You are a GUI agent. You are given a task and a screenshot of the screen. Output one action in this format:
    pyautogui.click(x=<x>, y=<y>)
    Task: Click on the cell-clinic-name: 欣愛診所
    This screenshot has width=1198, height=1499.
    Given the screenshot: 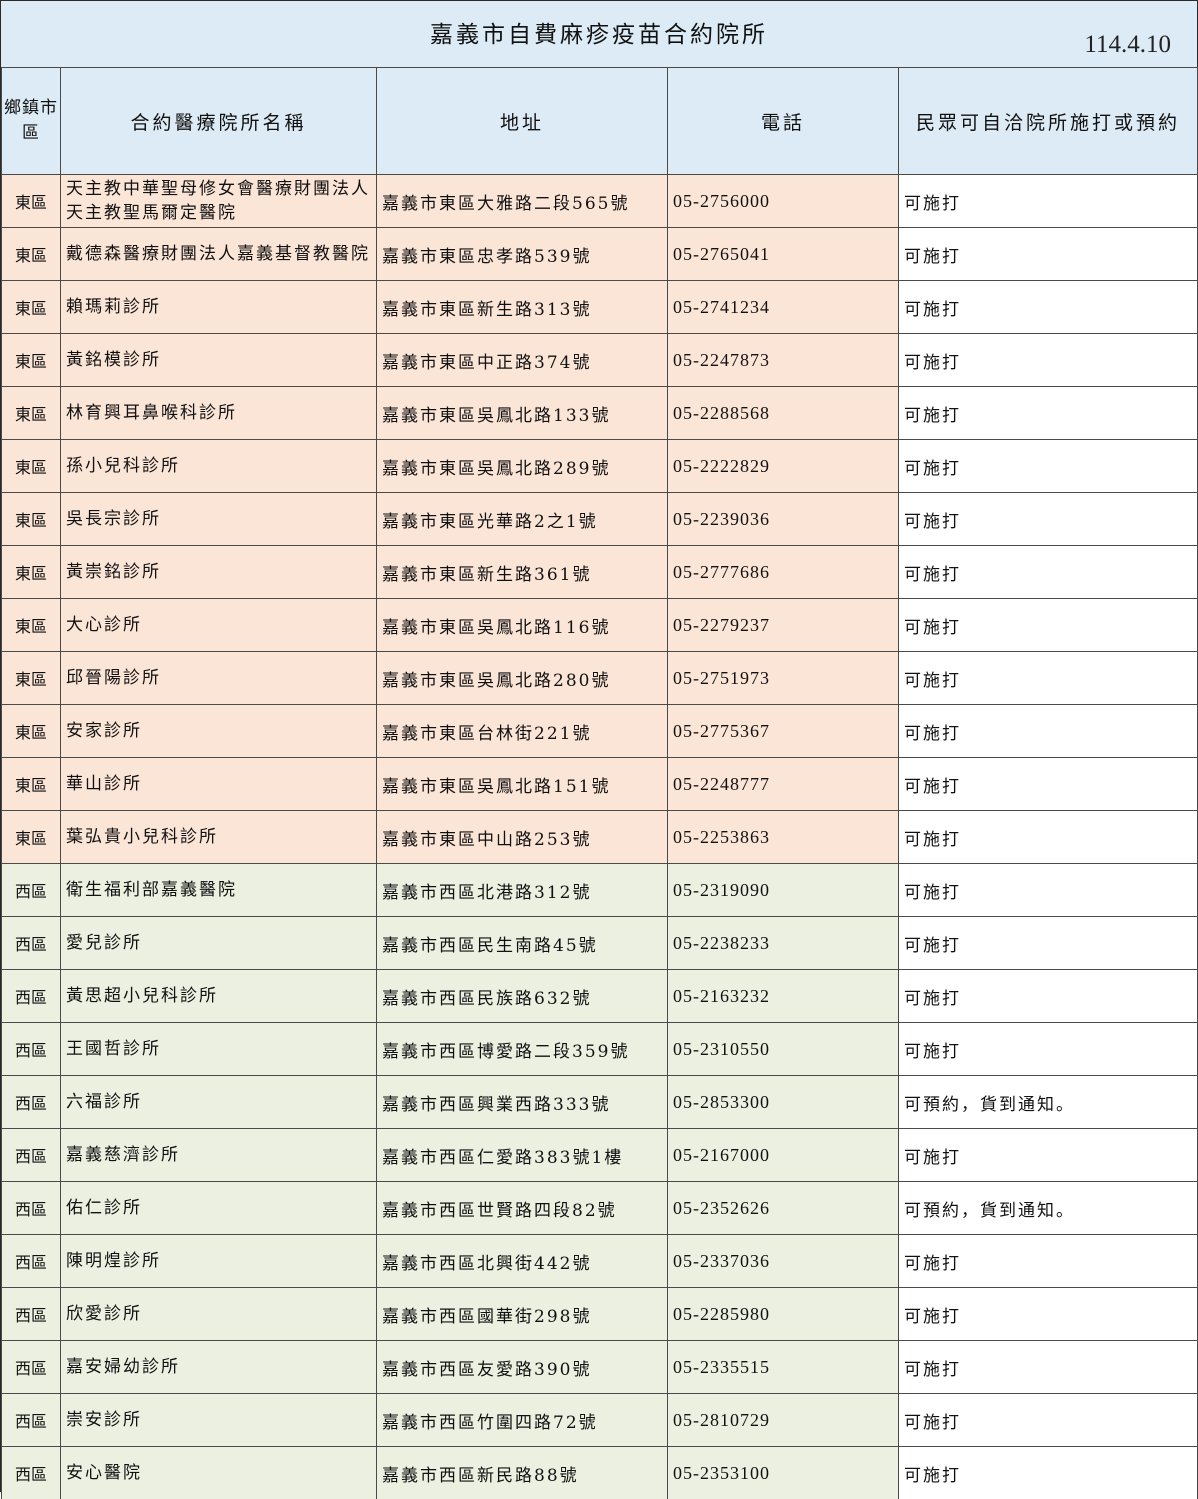 What is the action you would take?
    pyautogui.click(x=219, y=1314)
    